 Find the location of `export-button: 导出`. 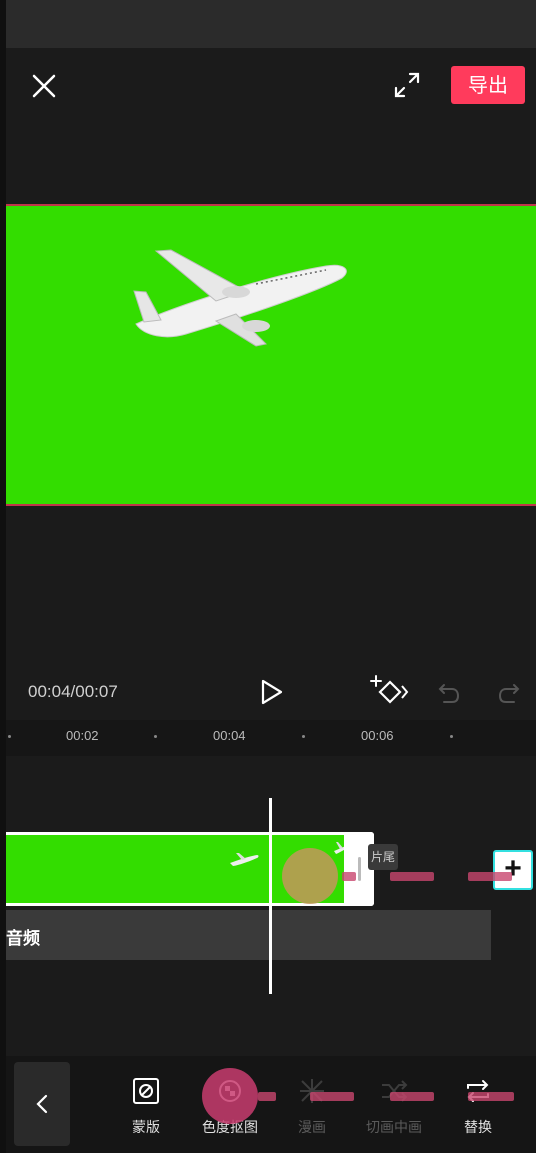

export-button: 导出 is located at coordinates (488, 85).